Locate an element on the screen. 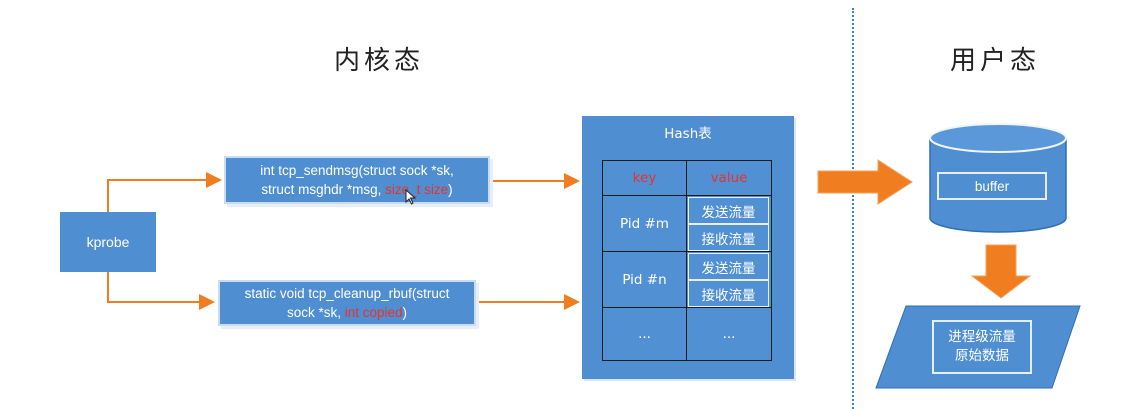 The width and height of the screenshot is (1144, 409). hash-table-title: Hash表 is located at coordinates (688, 134).